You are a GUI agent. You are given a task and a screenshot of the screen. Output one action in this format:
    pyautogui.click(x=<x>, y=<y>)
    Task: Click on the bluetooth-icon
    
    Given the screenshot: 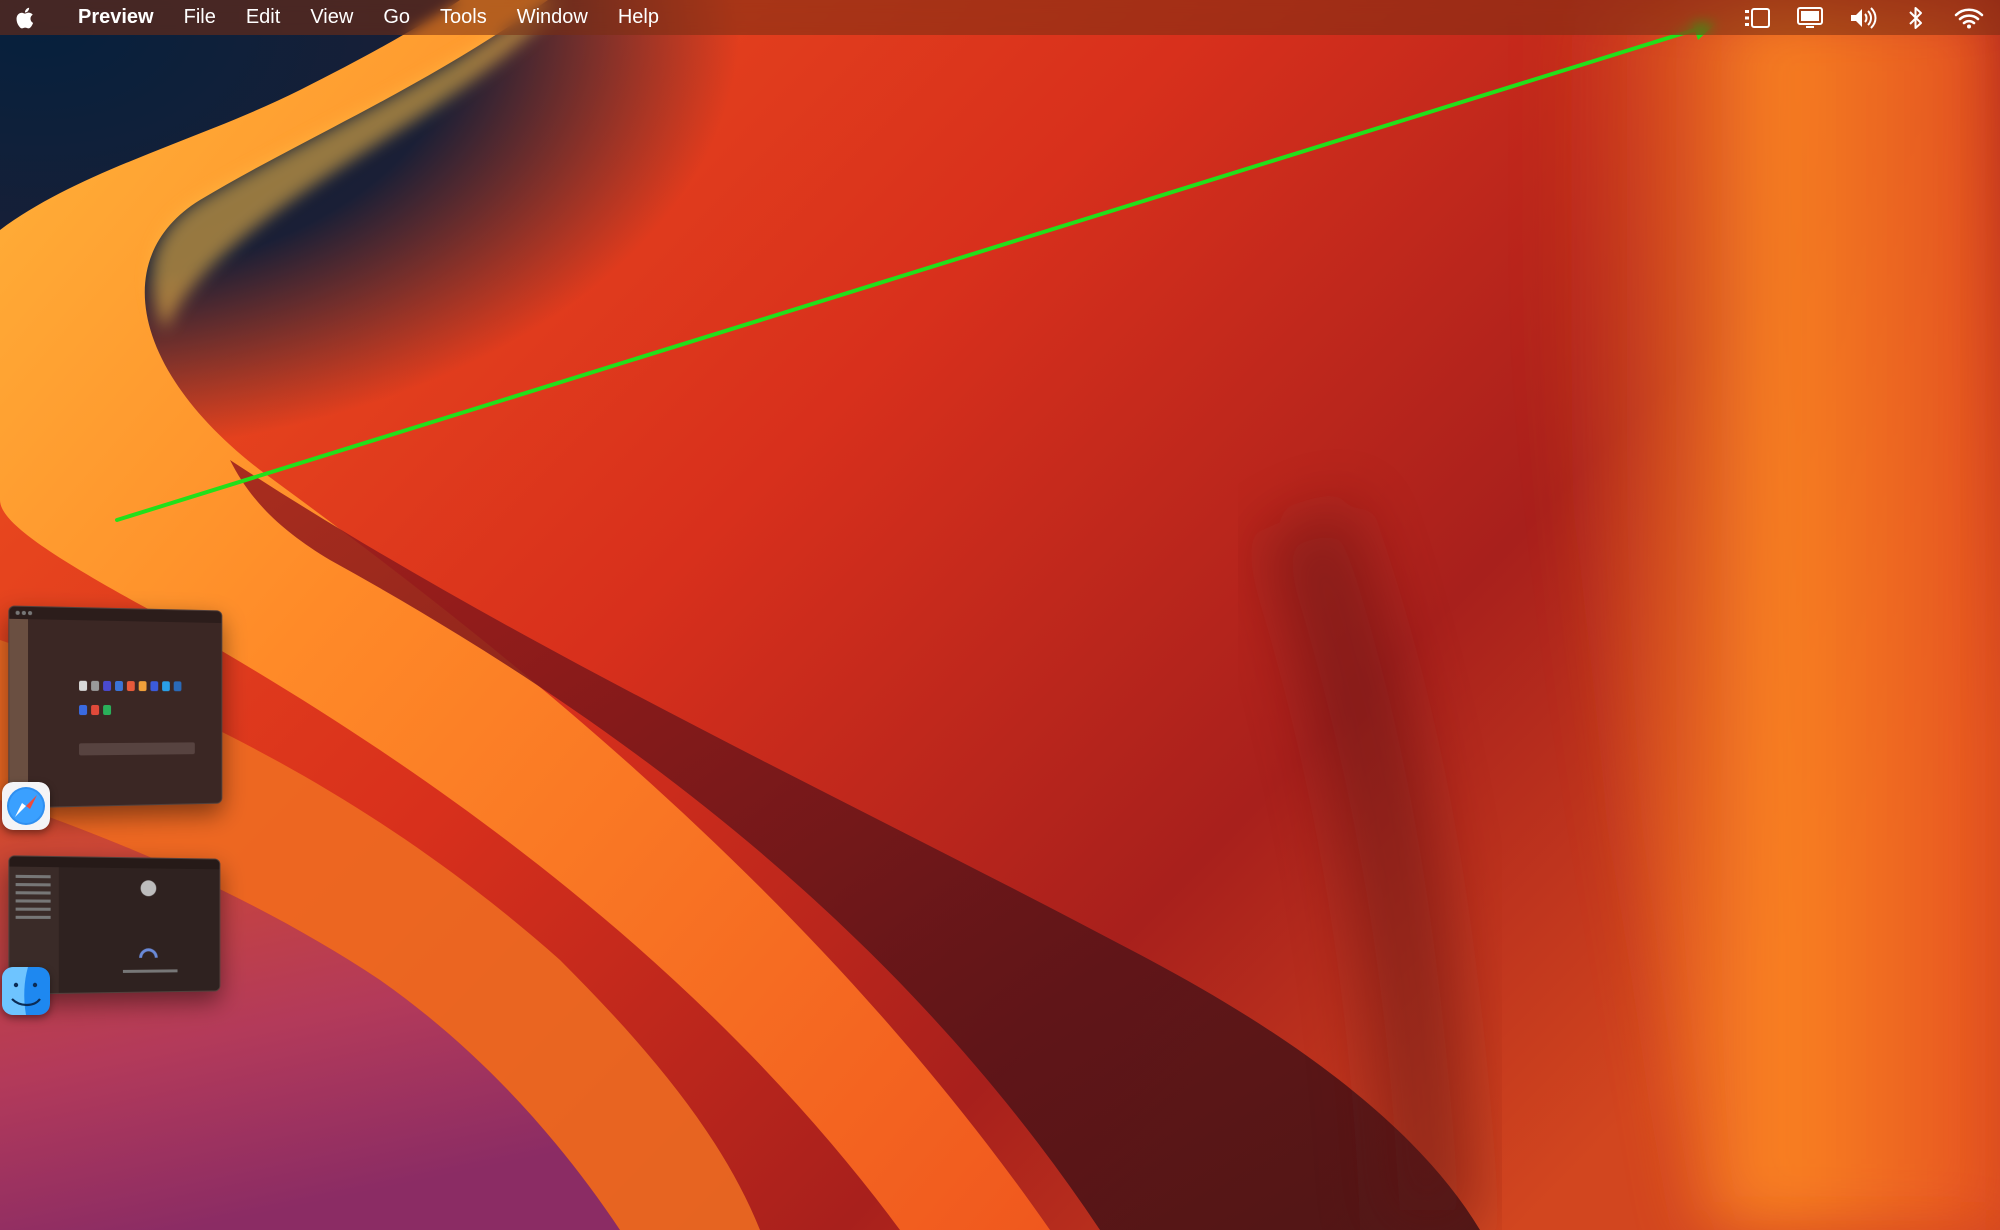 What is the action you would take?
    pyautogui.click(x=1916, y=17)
    